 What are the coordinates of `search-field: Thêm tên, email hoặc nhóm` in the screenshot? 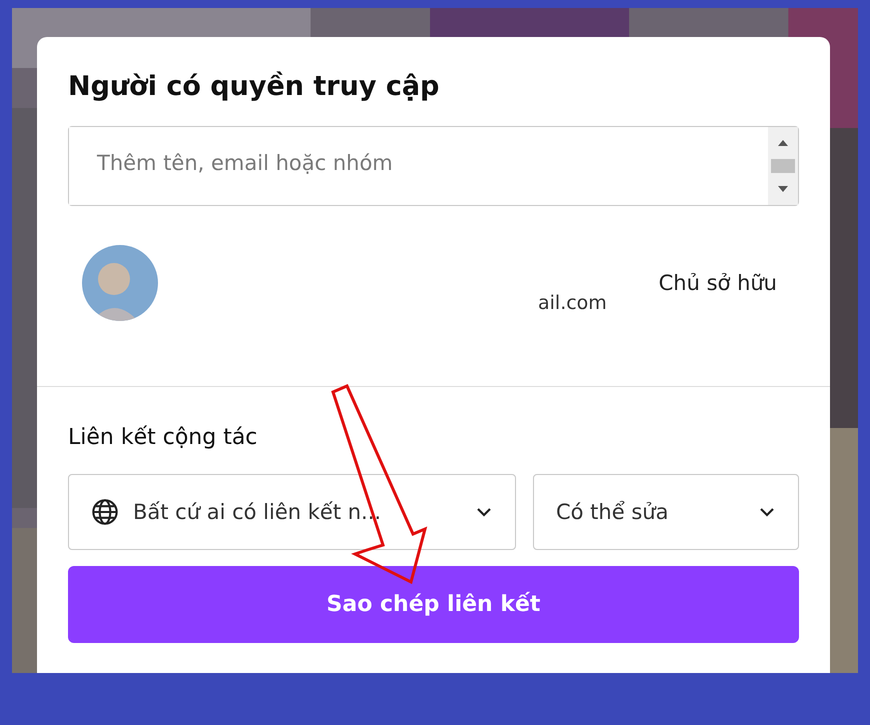 It's located at (433, 166).